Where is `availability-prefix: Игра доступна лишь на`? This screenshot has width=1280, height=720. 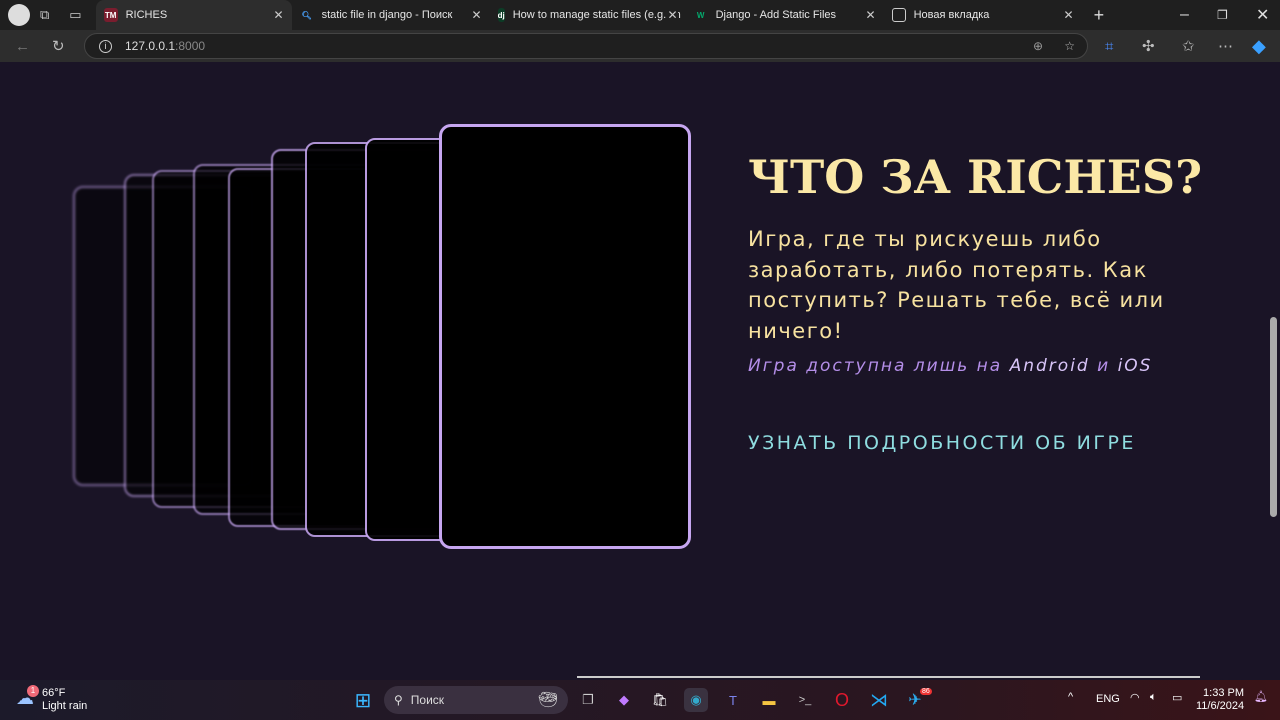
availability-prefix: Игра доступна лишь на is located at coordinates (879, 366).